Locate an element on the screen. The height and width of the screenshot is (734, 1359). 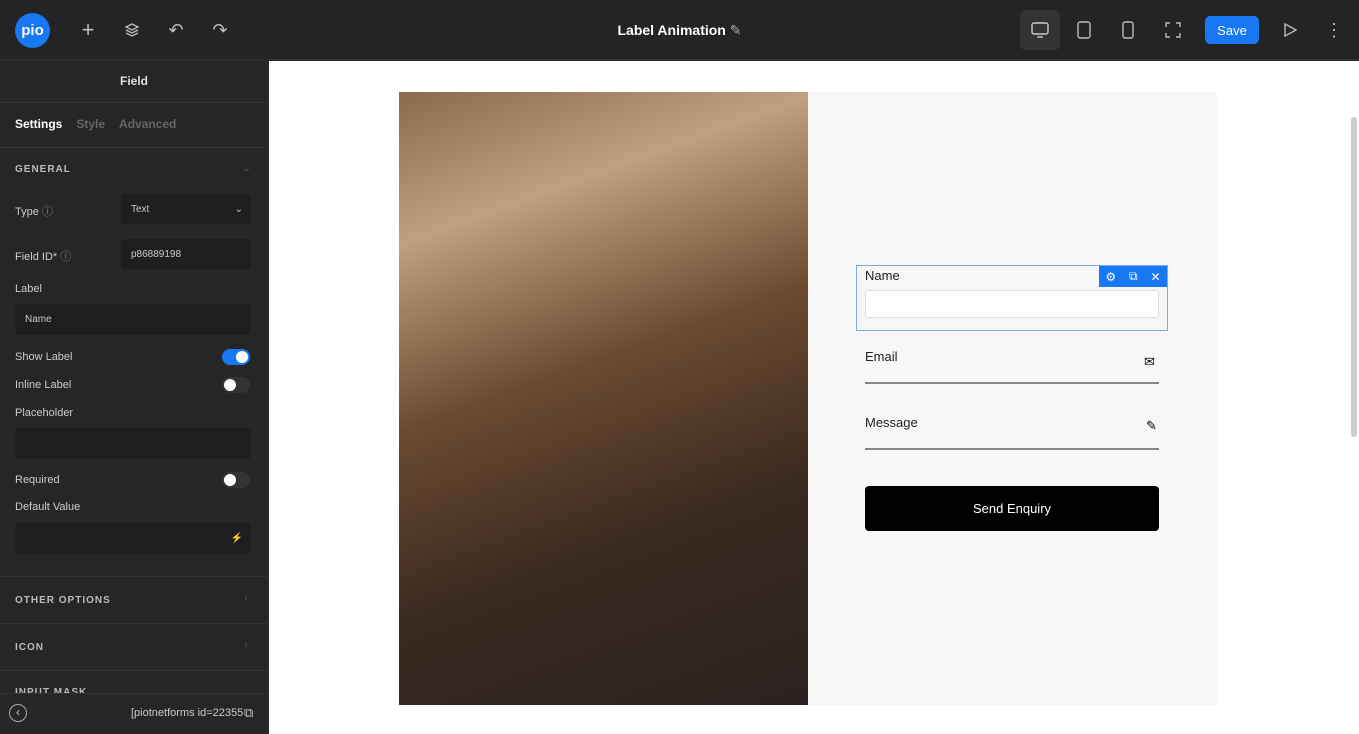
dynamic-value-icon: ⚡ is located at coordinates (237, 538).